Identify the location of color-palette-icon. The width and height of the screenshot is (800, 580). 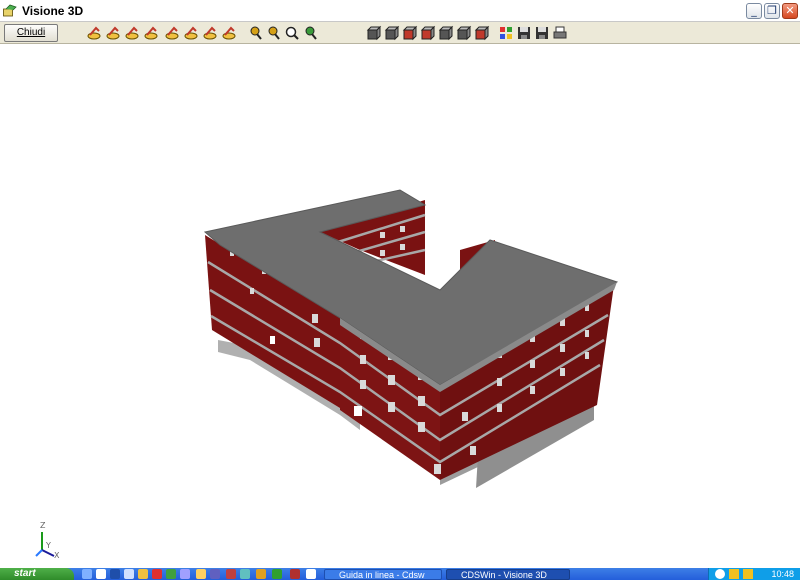
(506, 33).